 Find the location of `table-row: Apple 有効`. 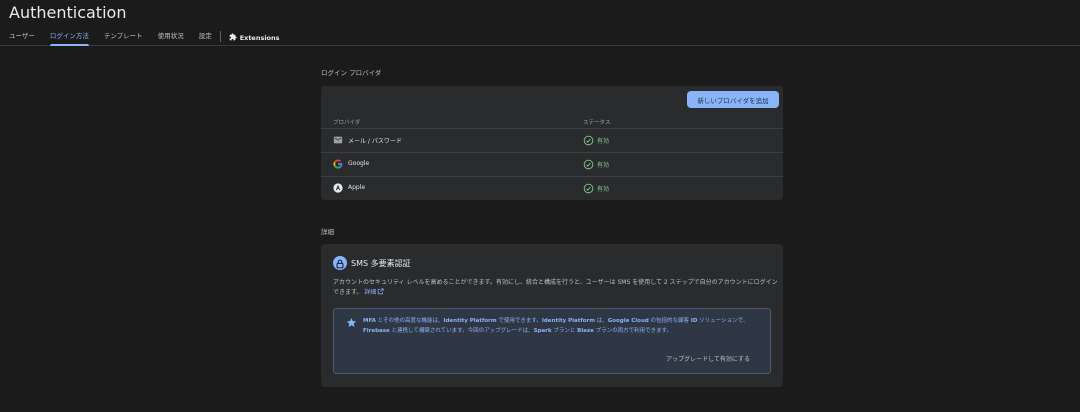

table-row: Apple 有効 is located at coordinates (552, 188).